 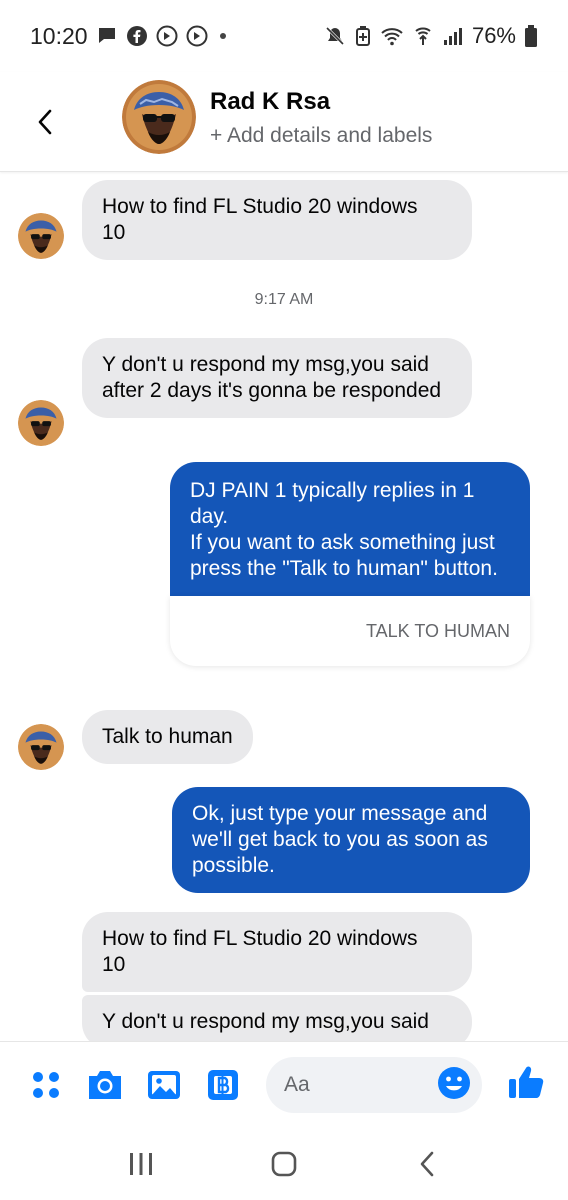 I want to click on camera-icon, so click(x=105, y=1085).